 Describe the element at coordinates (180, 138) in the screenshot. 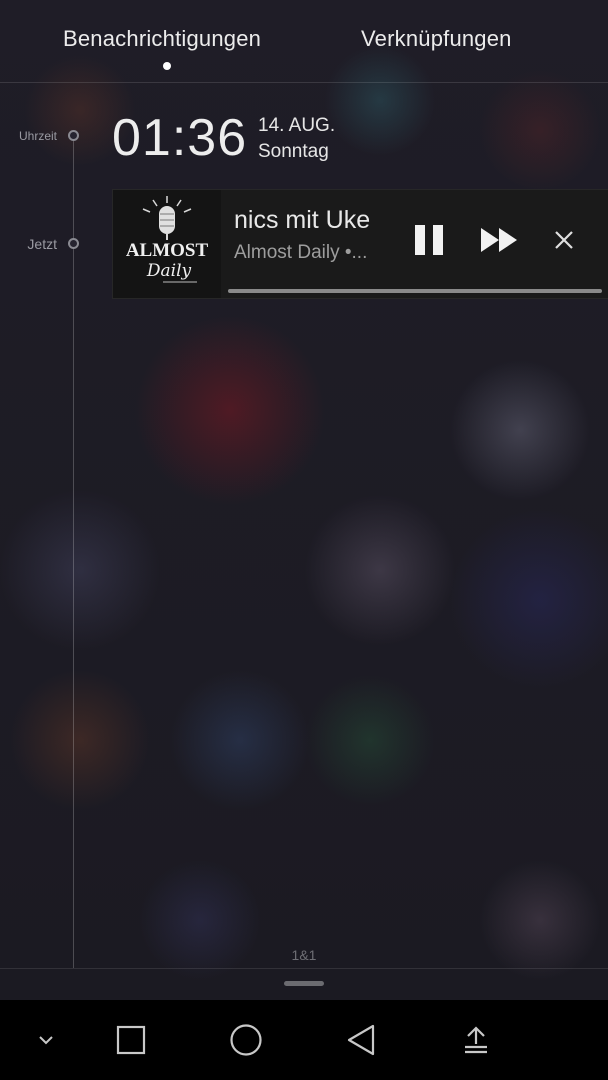

I see `clock-time: 01:36` at that location.